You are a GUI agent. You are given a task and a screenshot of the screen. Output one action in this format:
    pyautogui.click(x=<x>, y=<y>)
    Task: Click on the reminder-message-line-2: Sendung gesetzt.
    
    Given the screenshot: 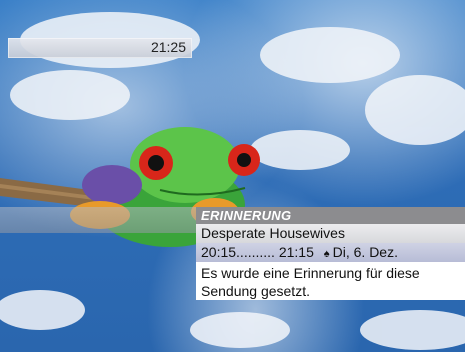 What is the action you would take?
    pyautogui.click(x=255, y=291)
    